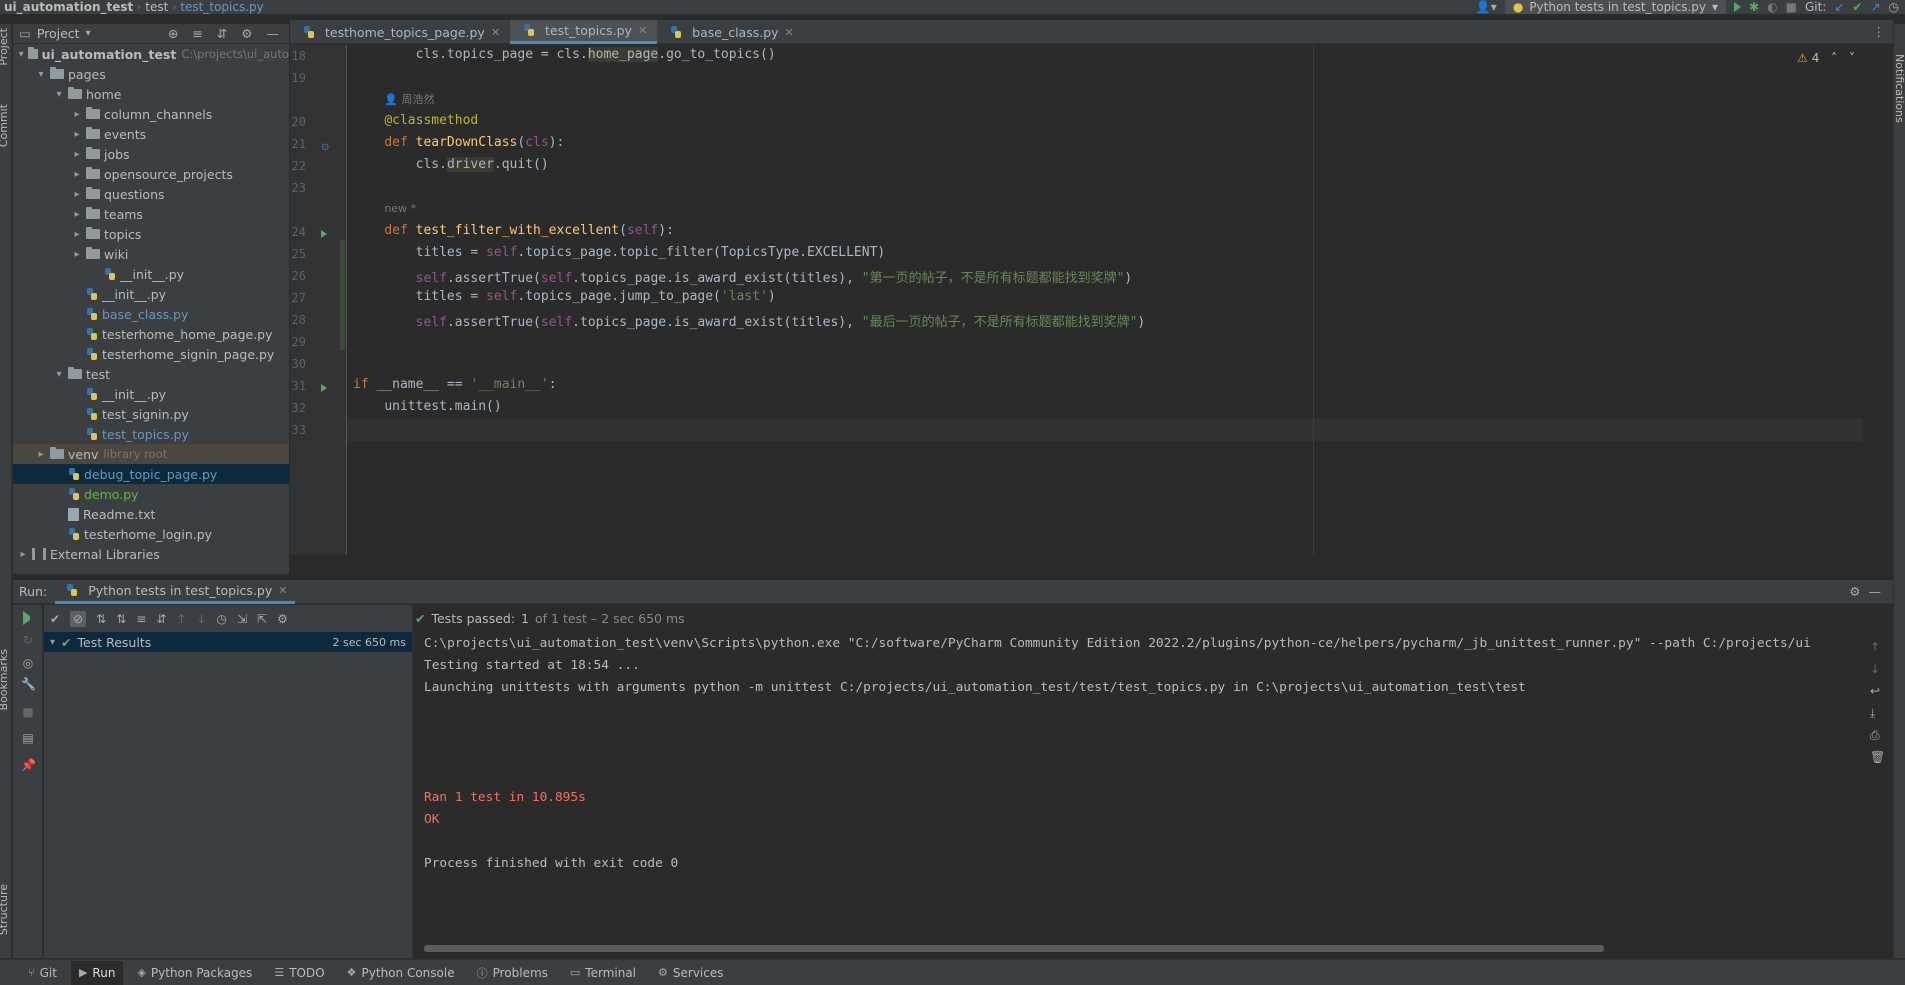  I want to click on tree-root: ▾ ui_automation_test C:\projects\ui_auto, so click(151, 54).